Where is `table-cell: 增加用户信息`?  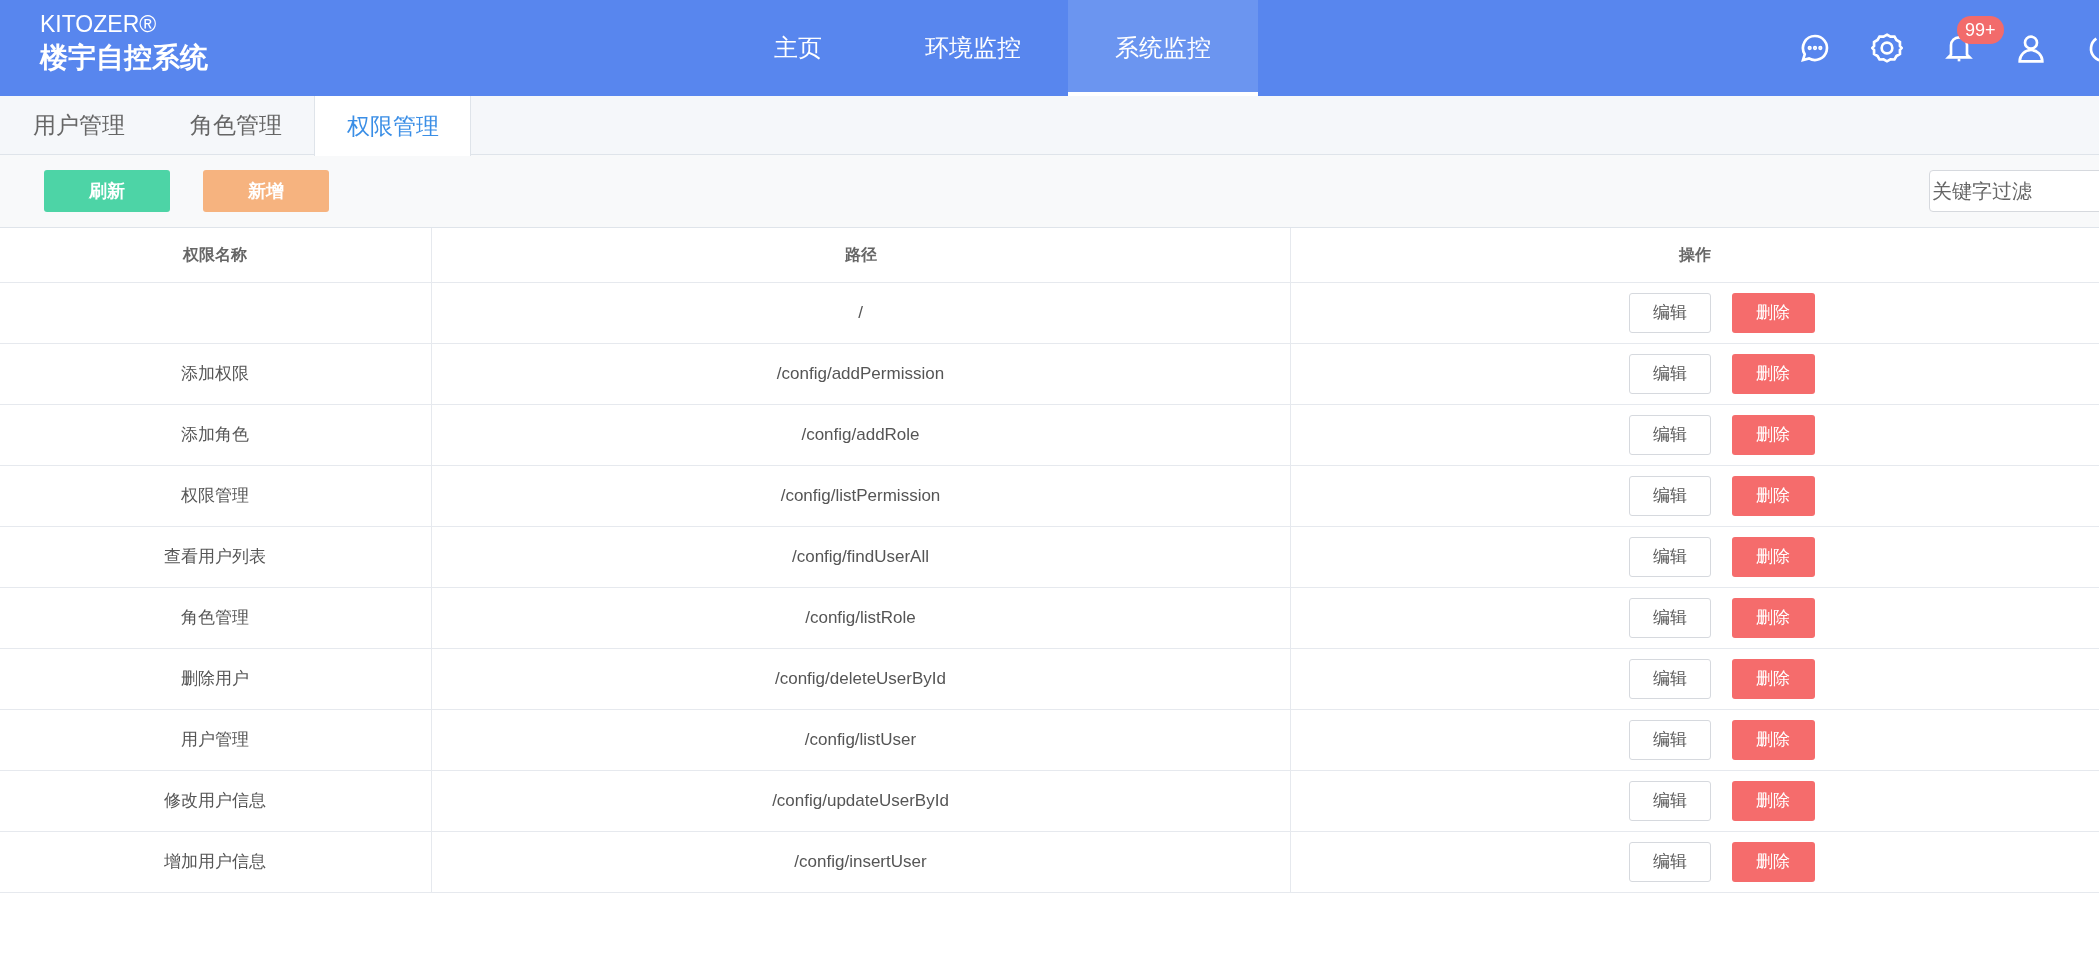
table-cell: 增加用户信息 is located at coordinates (215, 861).